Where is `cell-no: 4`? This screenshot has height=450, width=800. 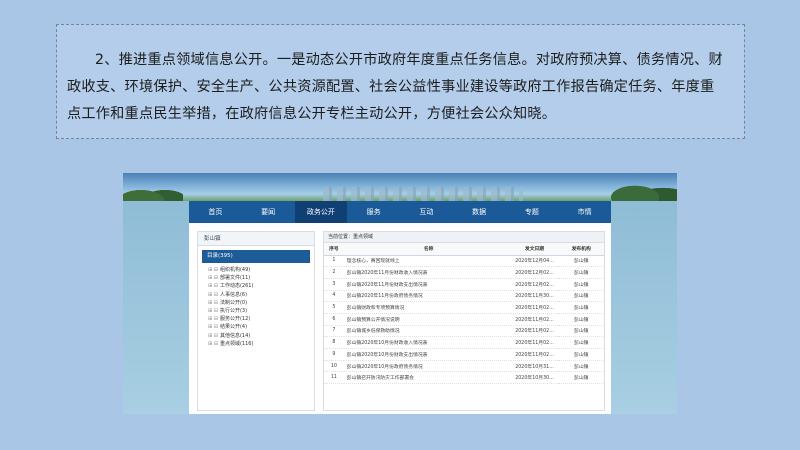
cell-no: 4 is located at coordinates (334, 296).